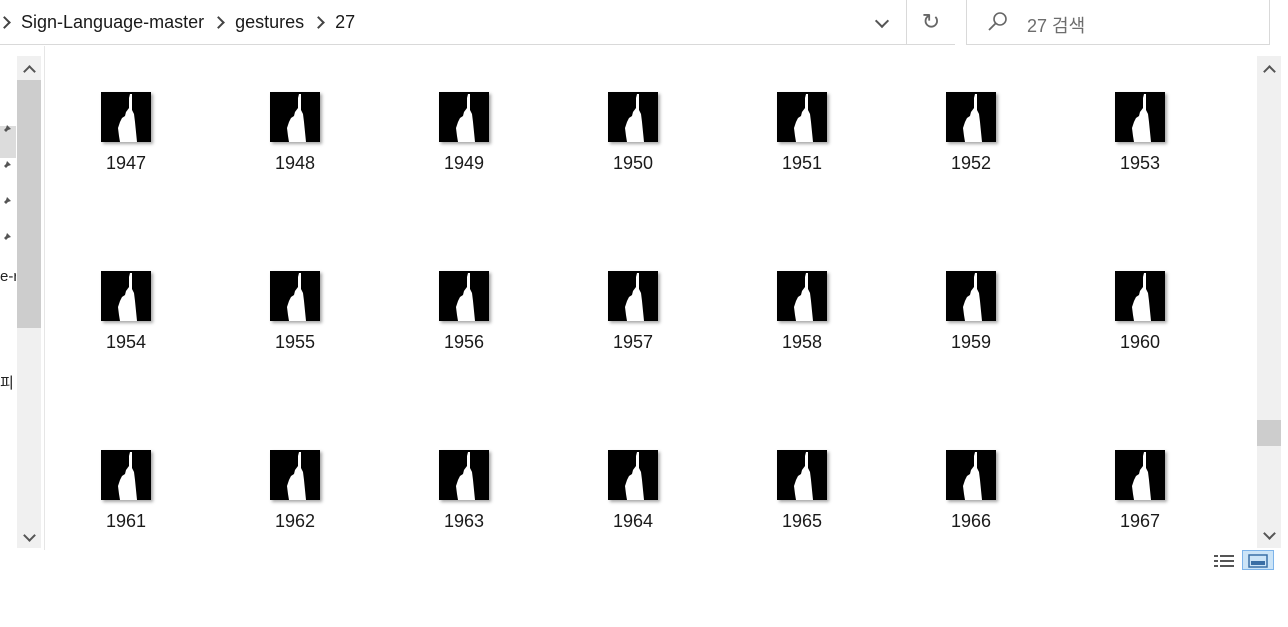 The image size is (1288, 627). What do you see at coordinates (126, 521) in the screenshot?
I see `file-name: 1961` at bounding box center [126, 521].